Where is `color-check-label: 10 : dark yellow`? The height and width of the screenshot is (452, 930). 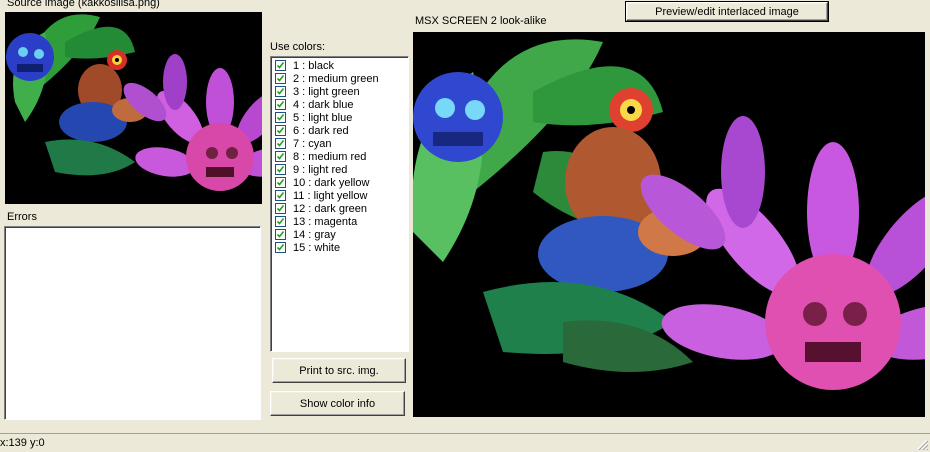 color-check-label: 10 : dark yellow is located at coordinates (331, 182).